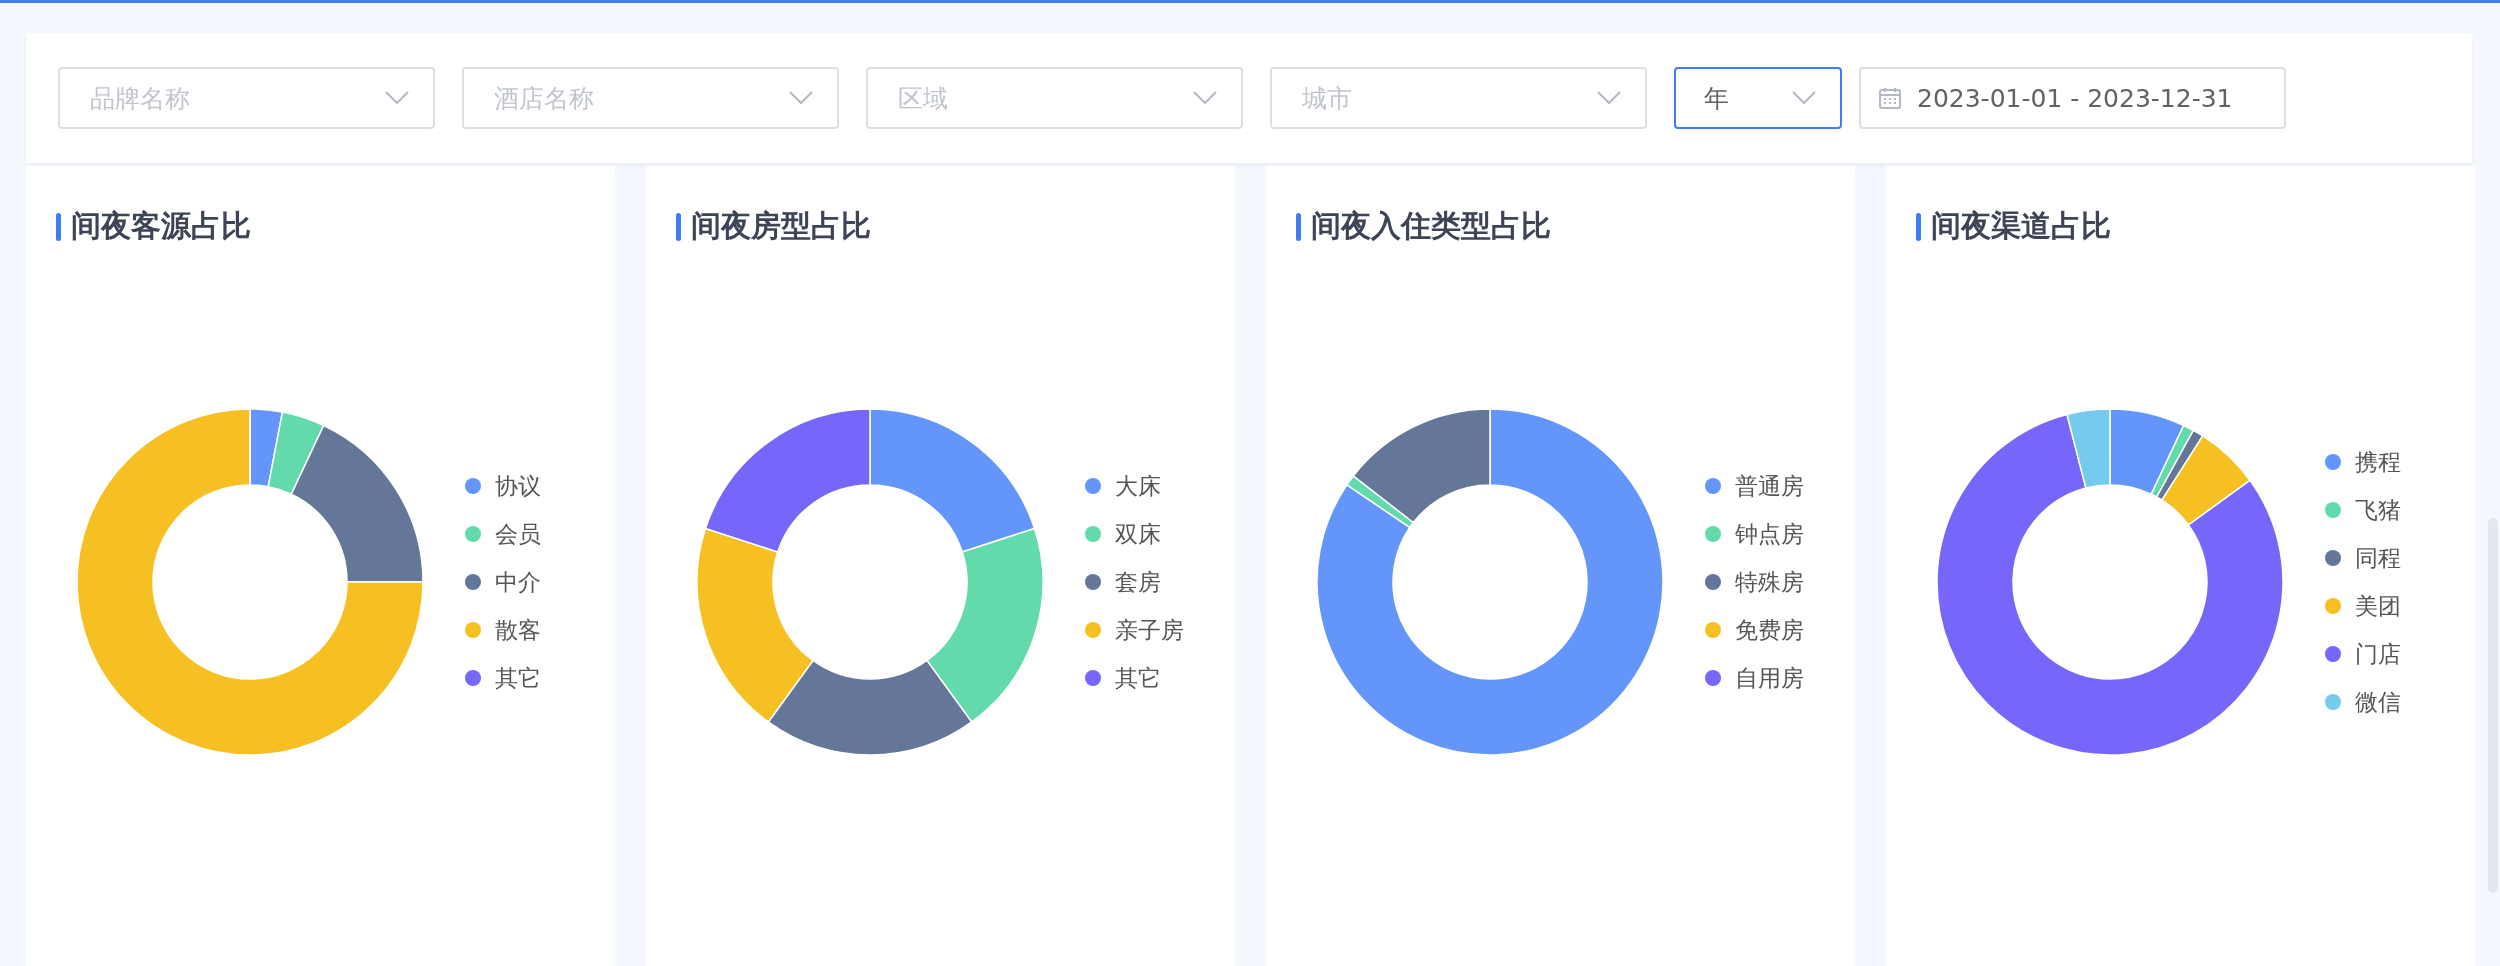 The width and height of the screenshot is (2500, 966). I want to click on legend-label: 套房, so click(1138, 582).